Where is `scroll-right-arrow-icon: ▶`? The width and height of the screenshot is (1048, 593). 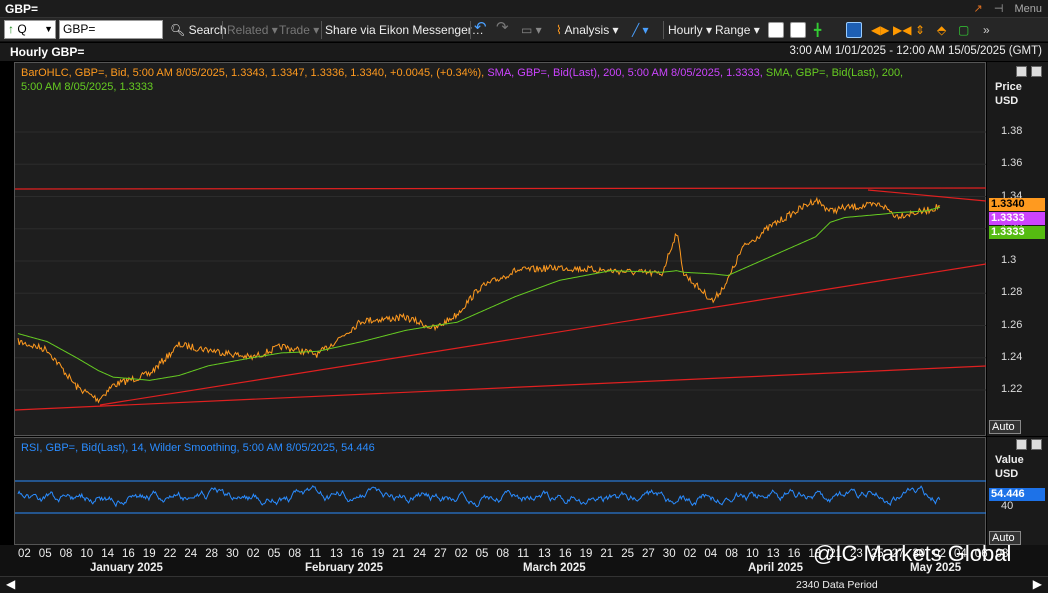
scroll-right-arrow-icon: ▶ is located at coordinates (1037, 584).